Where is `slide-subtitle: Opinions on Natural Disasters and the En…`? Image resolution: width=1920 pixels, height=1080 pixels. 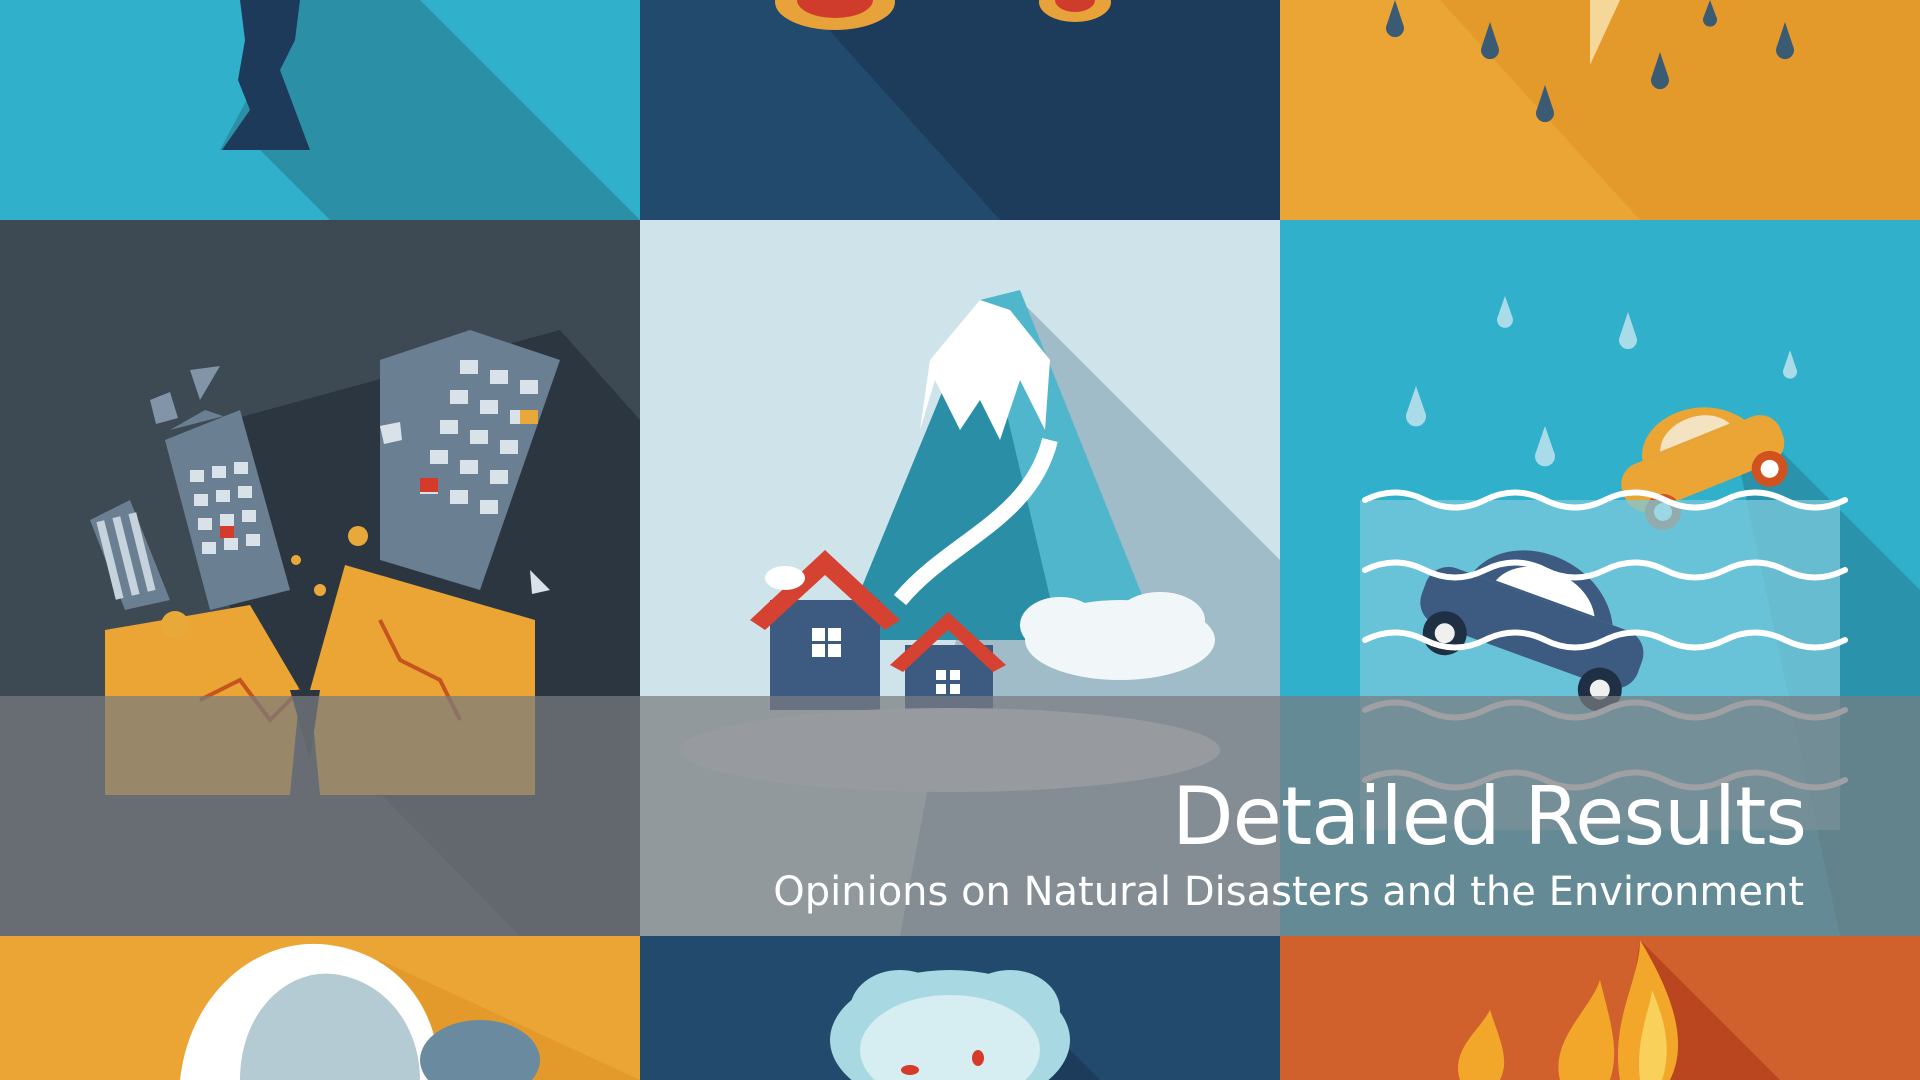
slide-subtitle: Opinions on Natural Disasters and the En… is located at coordinates (1288, 892).